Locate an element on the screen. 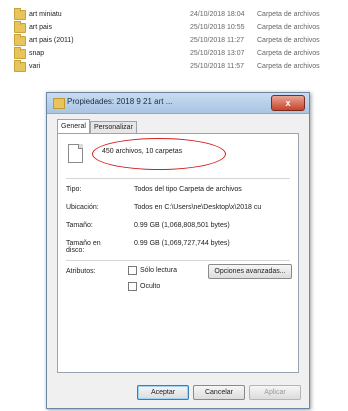 The width and height of the screenshot is (348, 411). cancelar-button: Cancelar is located at coordinates (219, 392).